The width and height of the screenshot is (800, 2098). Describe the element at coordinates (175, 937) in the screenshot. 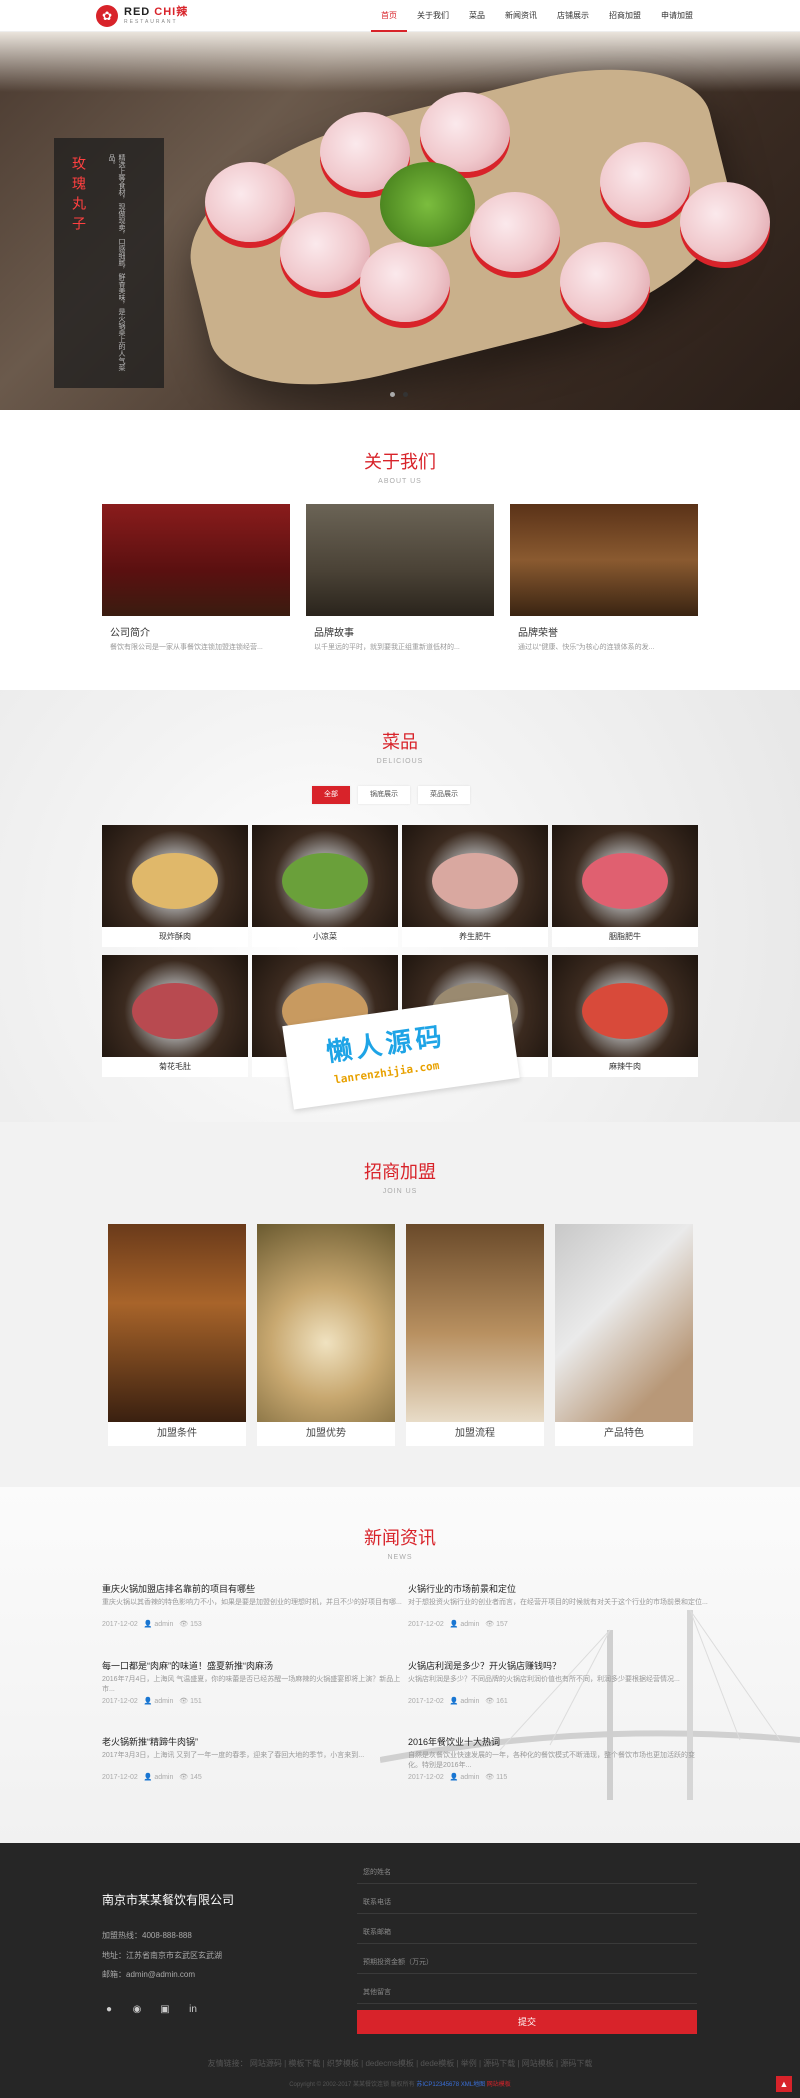

I see `dish-name: 现炸酥肉` at that location.